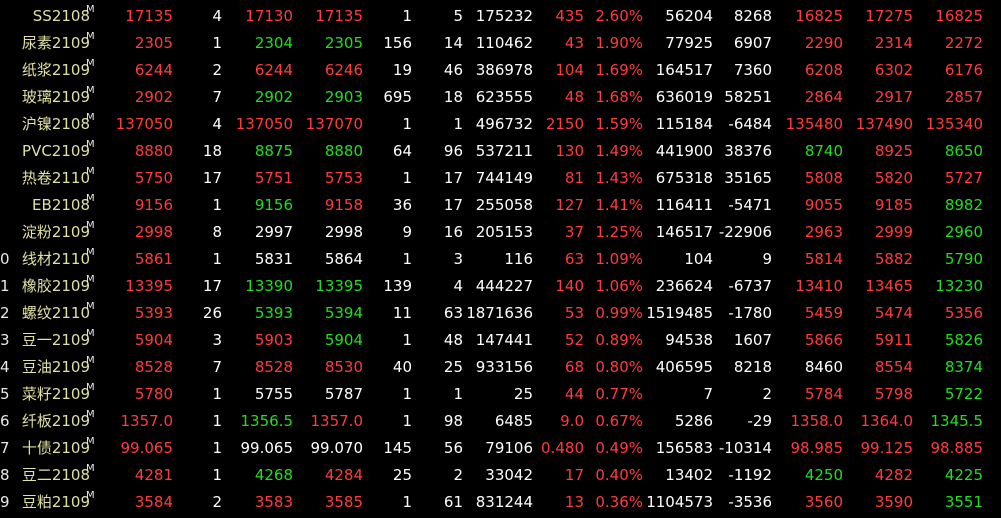 The width and height of the screenshot is (1001, 518). I want to click on cell-vol: 744149, so click(504, 178).